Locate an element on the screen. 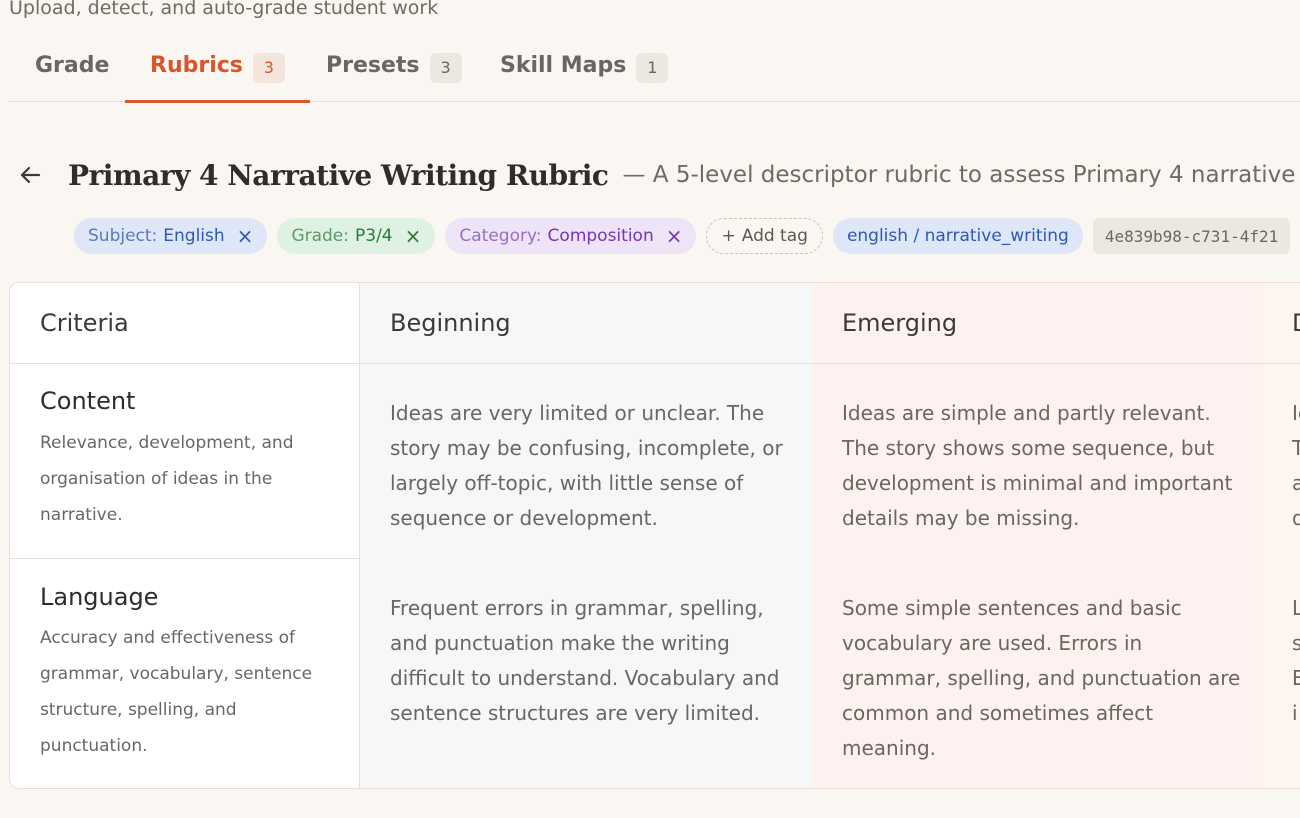 This screenshot has height=818, width=1300. row-divider is located at coordinates (185, 558).